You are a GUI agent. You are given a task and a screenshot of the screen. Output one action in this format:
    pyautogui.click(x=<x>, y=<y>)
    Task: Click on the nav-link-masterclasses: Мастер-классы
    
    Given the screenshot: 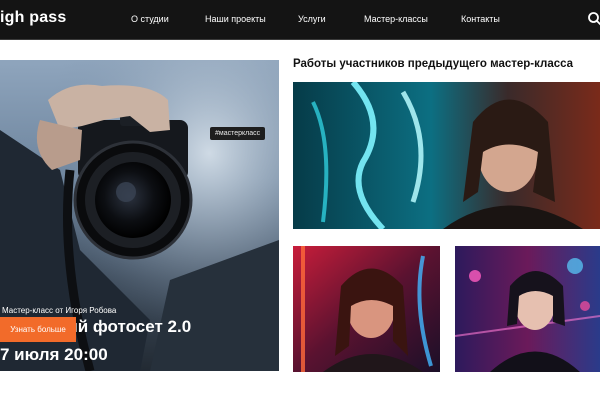 What is the action you would take?
    pyautogui.click(x=396, y=19)
    